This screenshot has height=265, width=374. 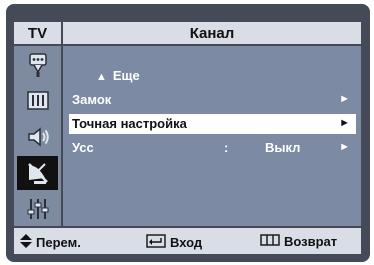 I want to click on sidebar, so click(x=37, y=136).